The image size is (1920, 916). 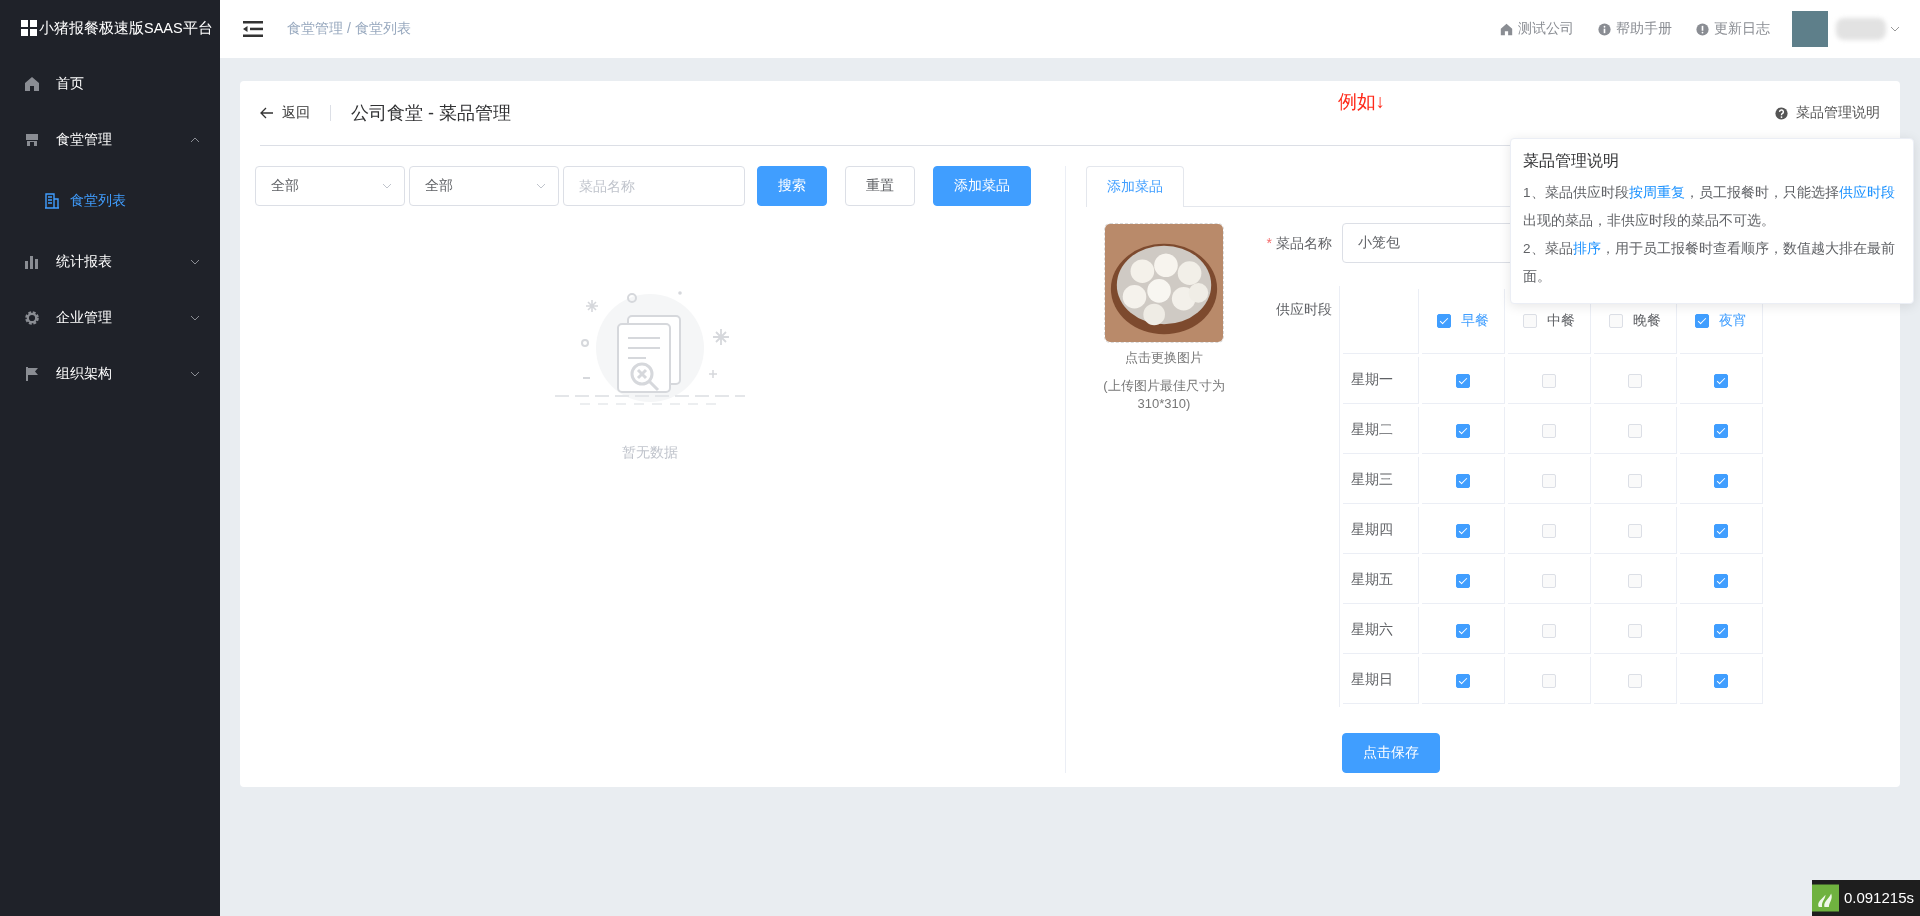 I want to click on meal-checkbox: 中餐, so click(x=1549, y=320).